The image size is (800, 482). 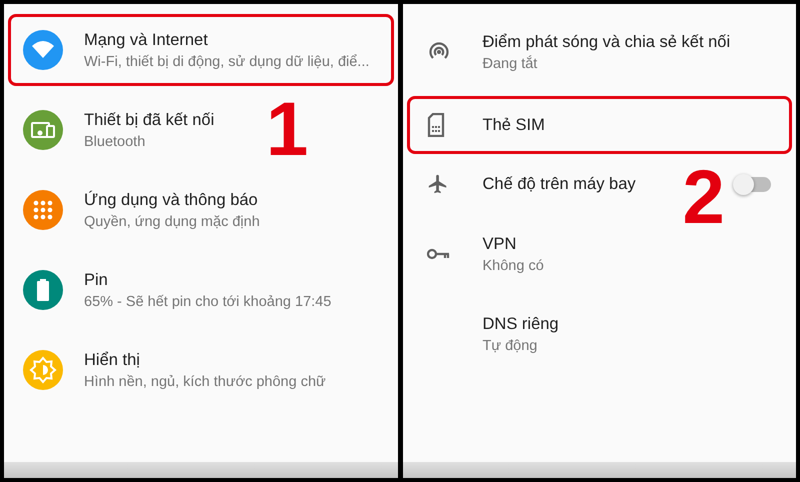 I want to click on item-subtitle: Không có, so click(x=513, y=266).